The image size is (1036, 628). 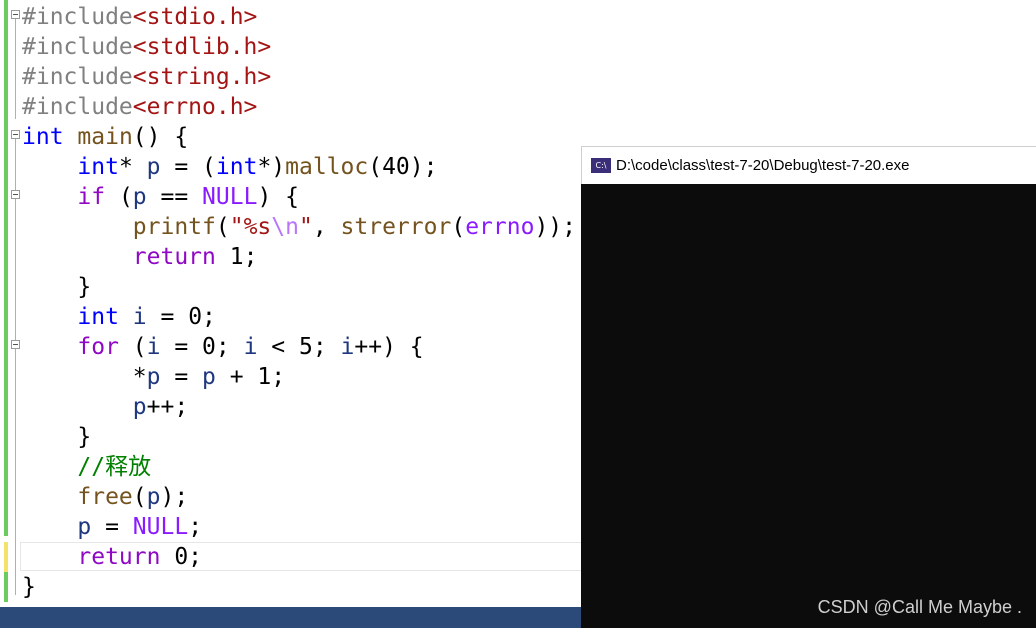 What do you see at coordinates (119, 317) in the screenshot?
I see `code-line: int i = 0;` at bounding box center [119, 317].